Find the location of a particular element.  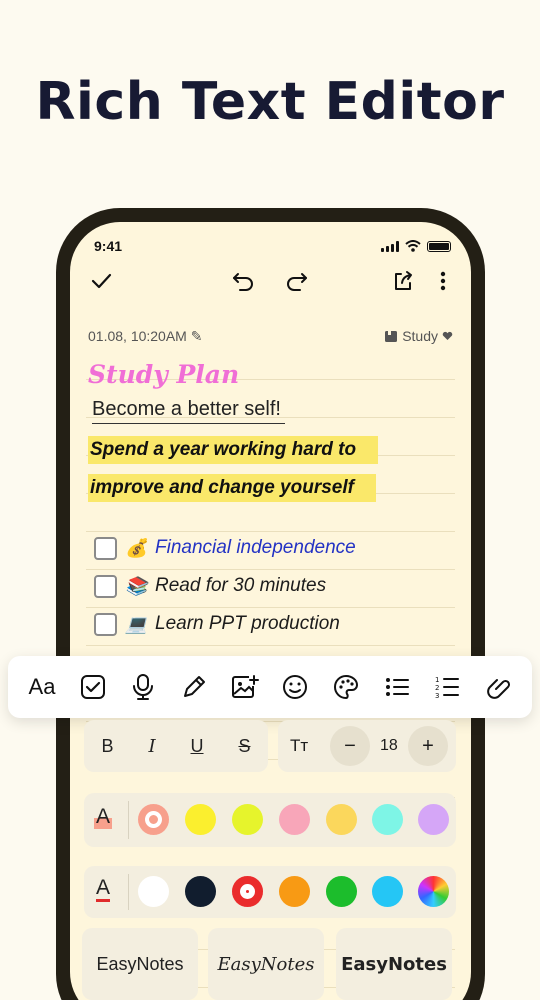

custom-color-swatch is located at coordinates (433, 891).